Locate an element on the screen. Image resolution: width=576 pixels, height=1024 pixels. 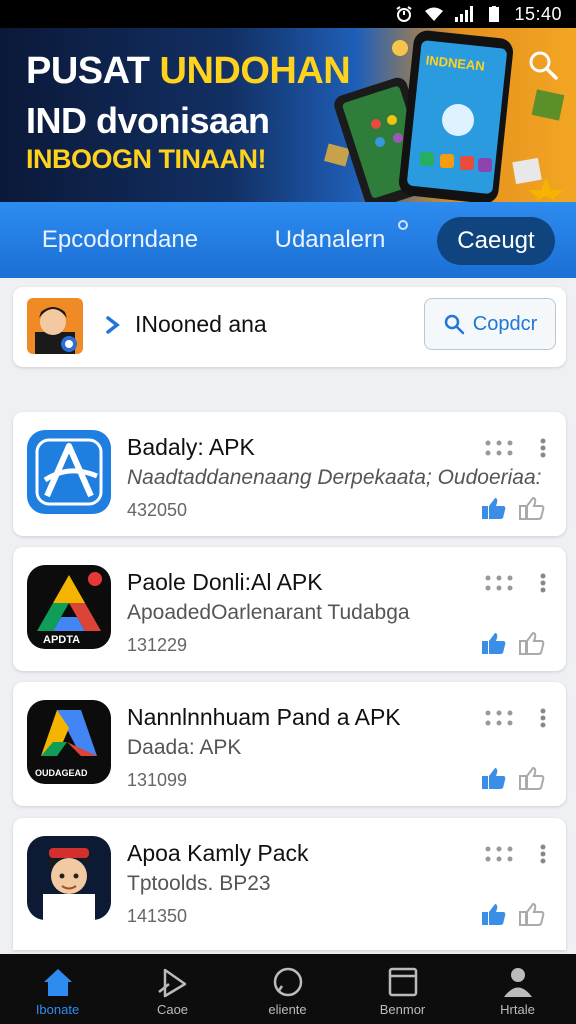
category-tabbar: Epcodorndane Udanalern Caeugt is located at coordinates (288, 240).